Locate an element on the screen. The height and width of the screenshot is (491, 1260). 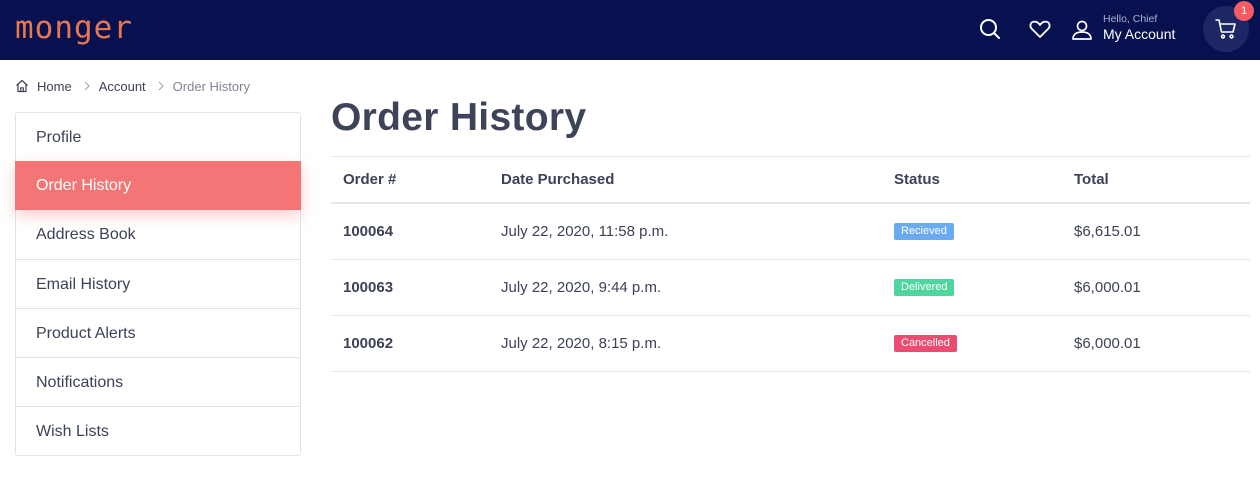
status-badge: Cancelled is located at coordinates (925, 343).